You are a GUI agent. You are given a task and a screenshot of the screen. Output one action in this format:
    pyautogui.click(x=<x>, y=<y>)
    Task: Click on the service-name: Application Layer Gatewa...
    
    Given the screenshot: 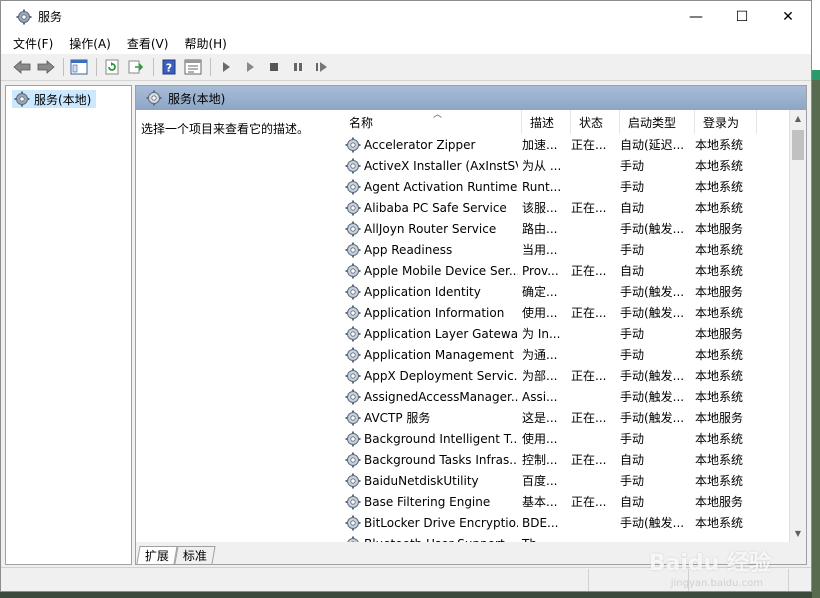 What is the action you would take?
    pyautogui.click(x=441, y=333)
    